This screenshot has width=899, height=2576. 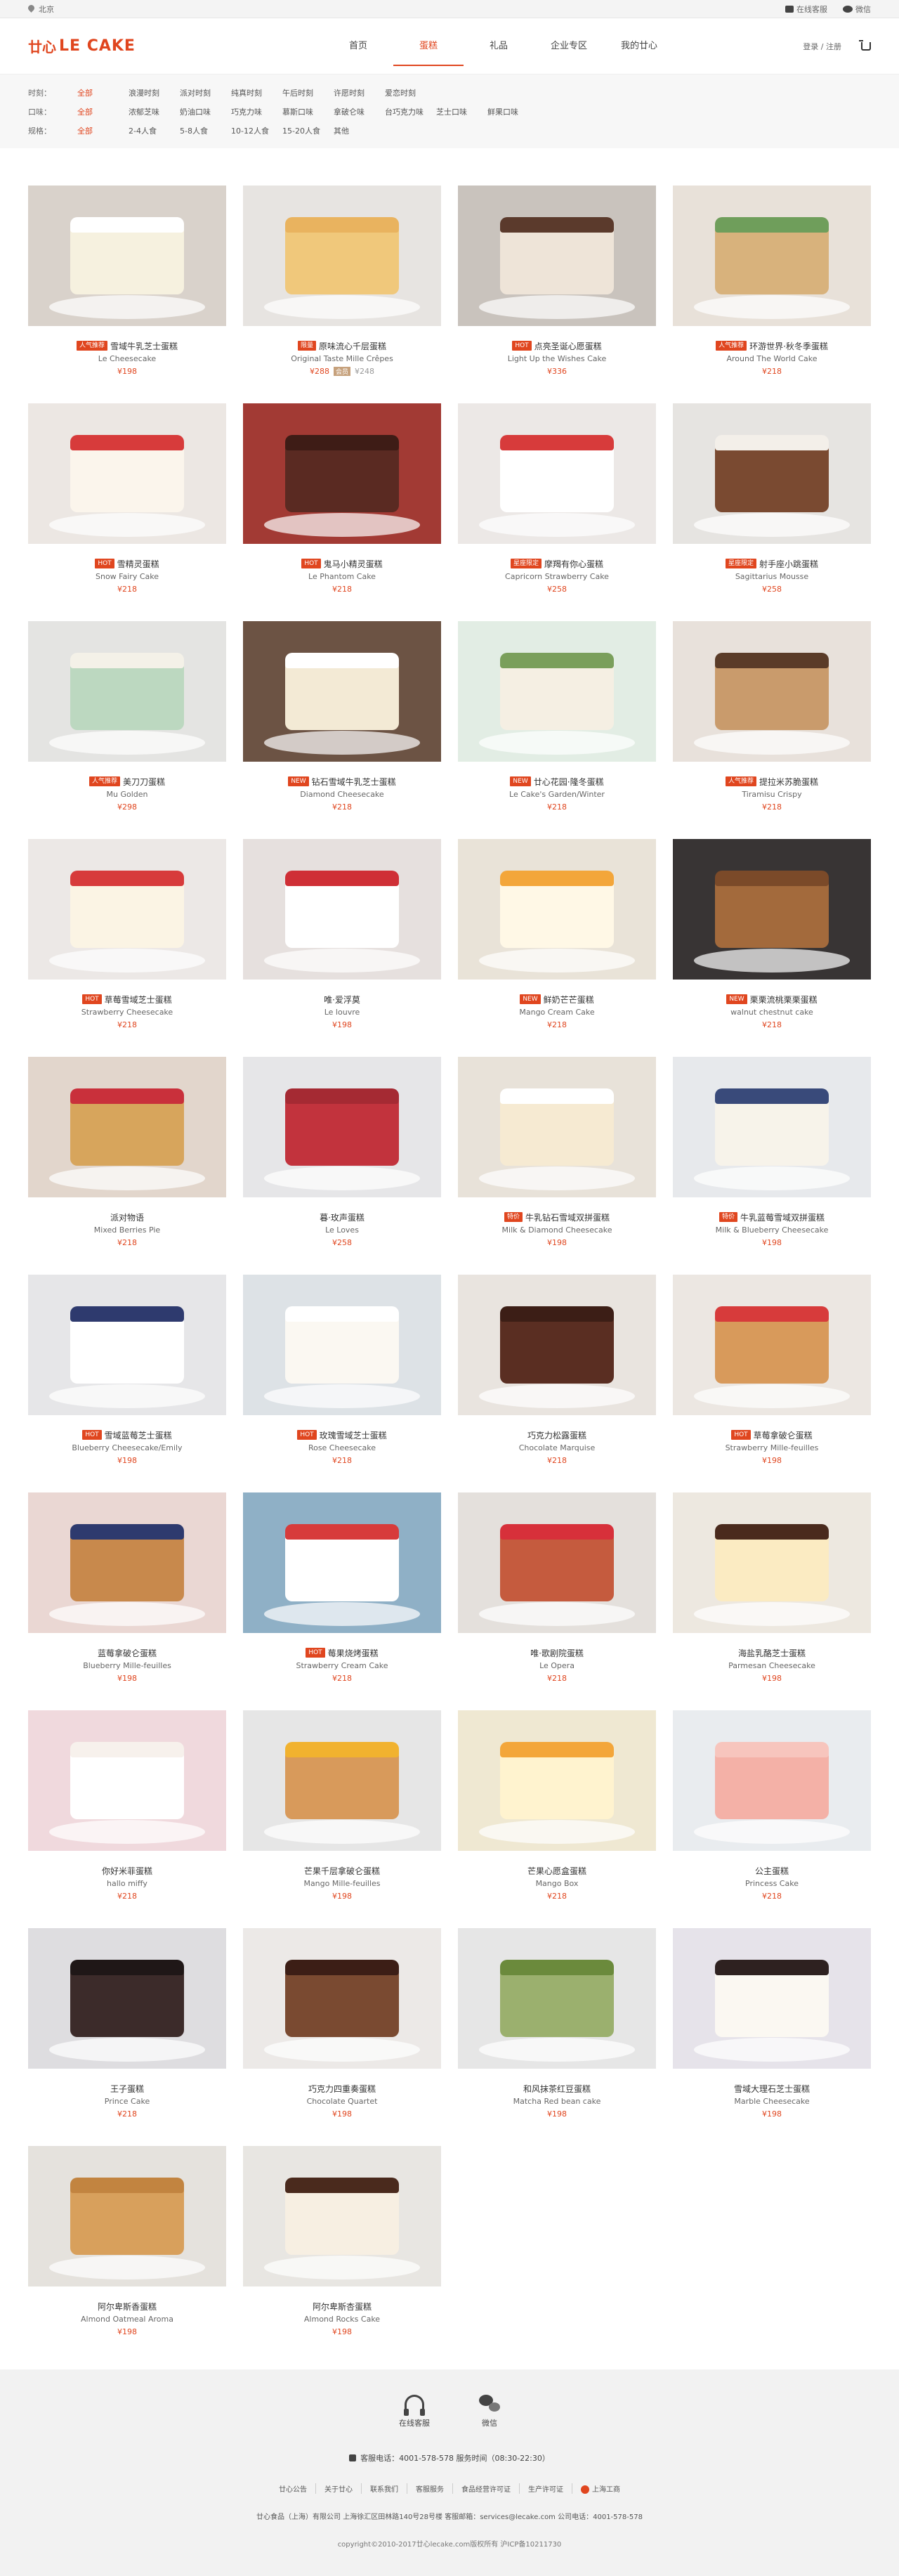 I want to click on filter-option: 爱恋时刻, so click(x=411, y=92).